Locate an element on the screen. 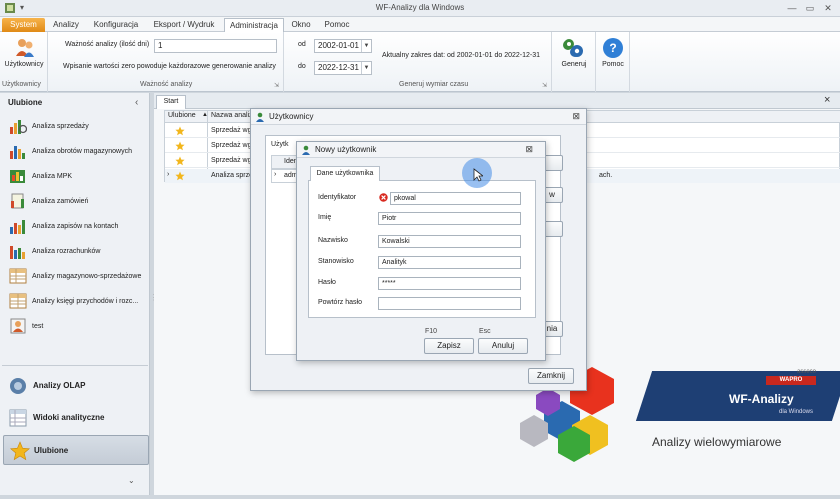 This screenshot has height=499, width=840. repeat-password-field is located at coordinates (449, 303).